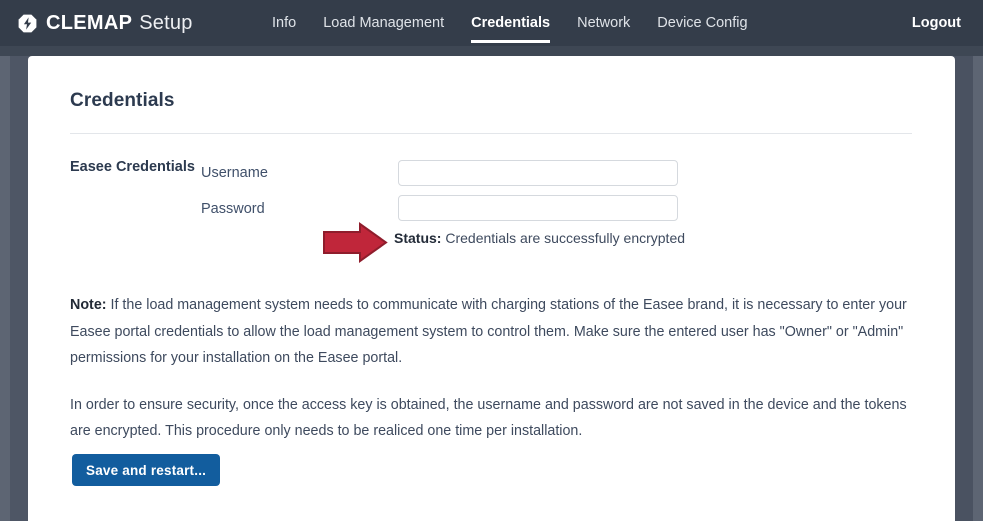 The height and width of the screenshot is (521, 983). I want to click on easee-credentials-section-label: Easee Credentials, so click(132, 167).